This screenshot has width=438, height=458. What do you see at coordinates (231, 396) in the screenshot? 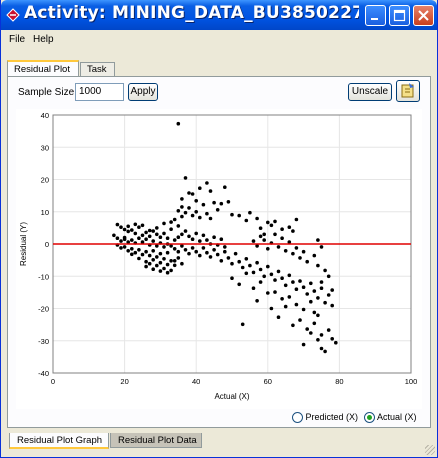
I see `x-axis-label: Actual (X)` at bounding box center [231, 396].